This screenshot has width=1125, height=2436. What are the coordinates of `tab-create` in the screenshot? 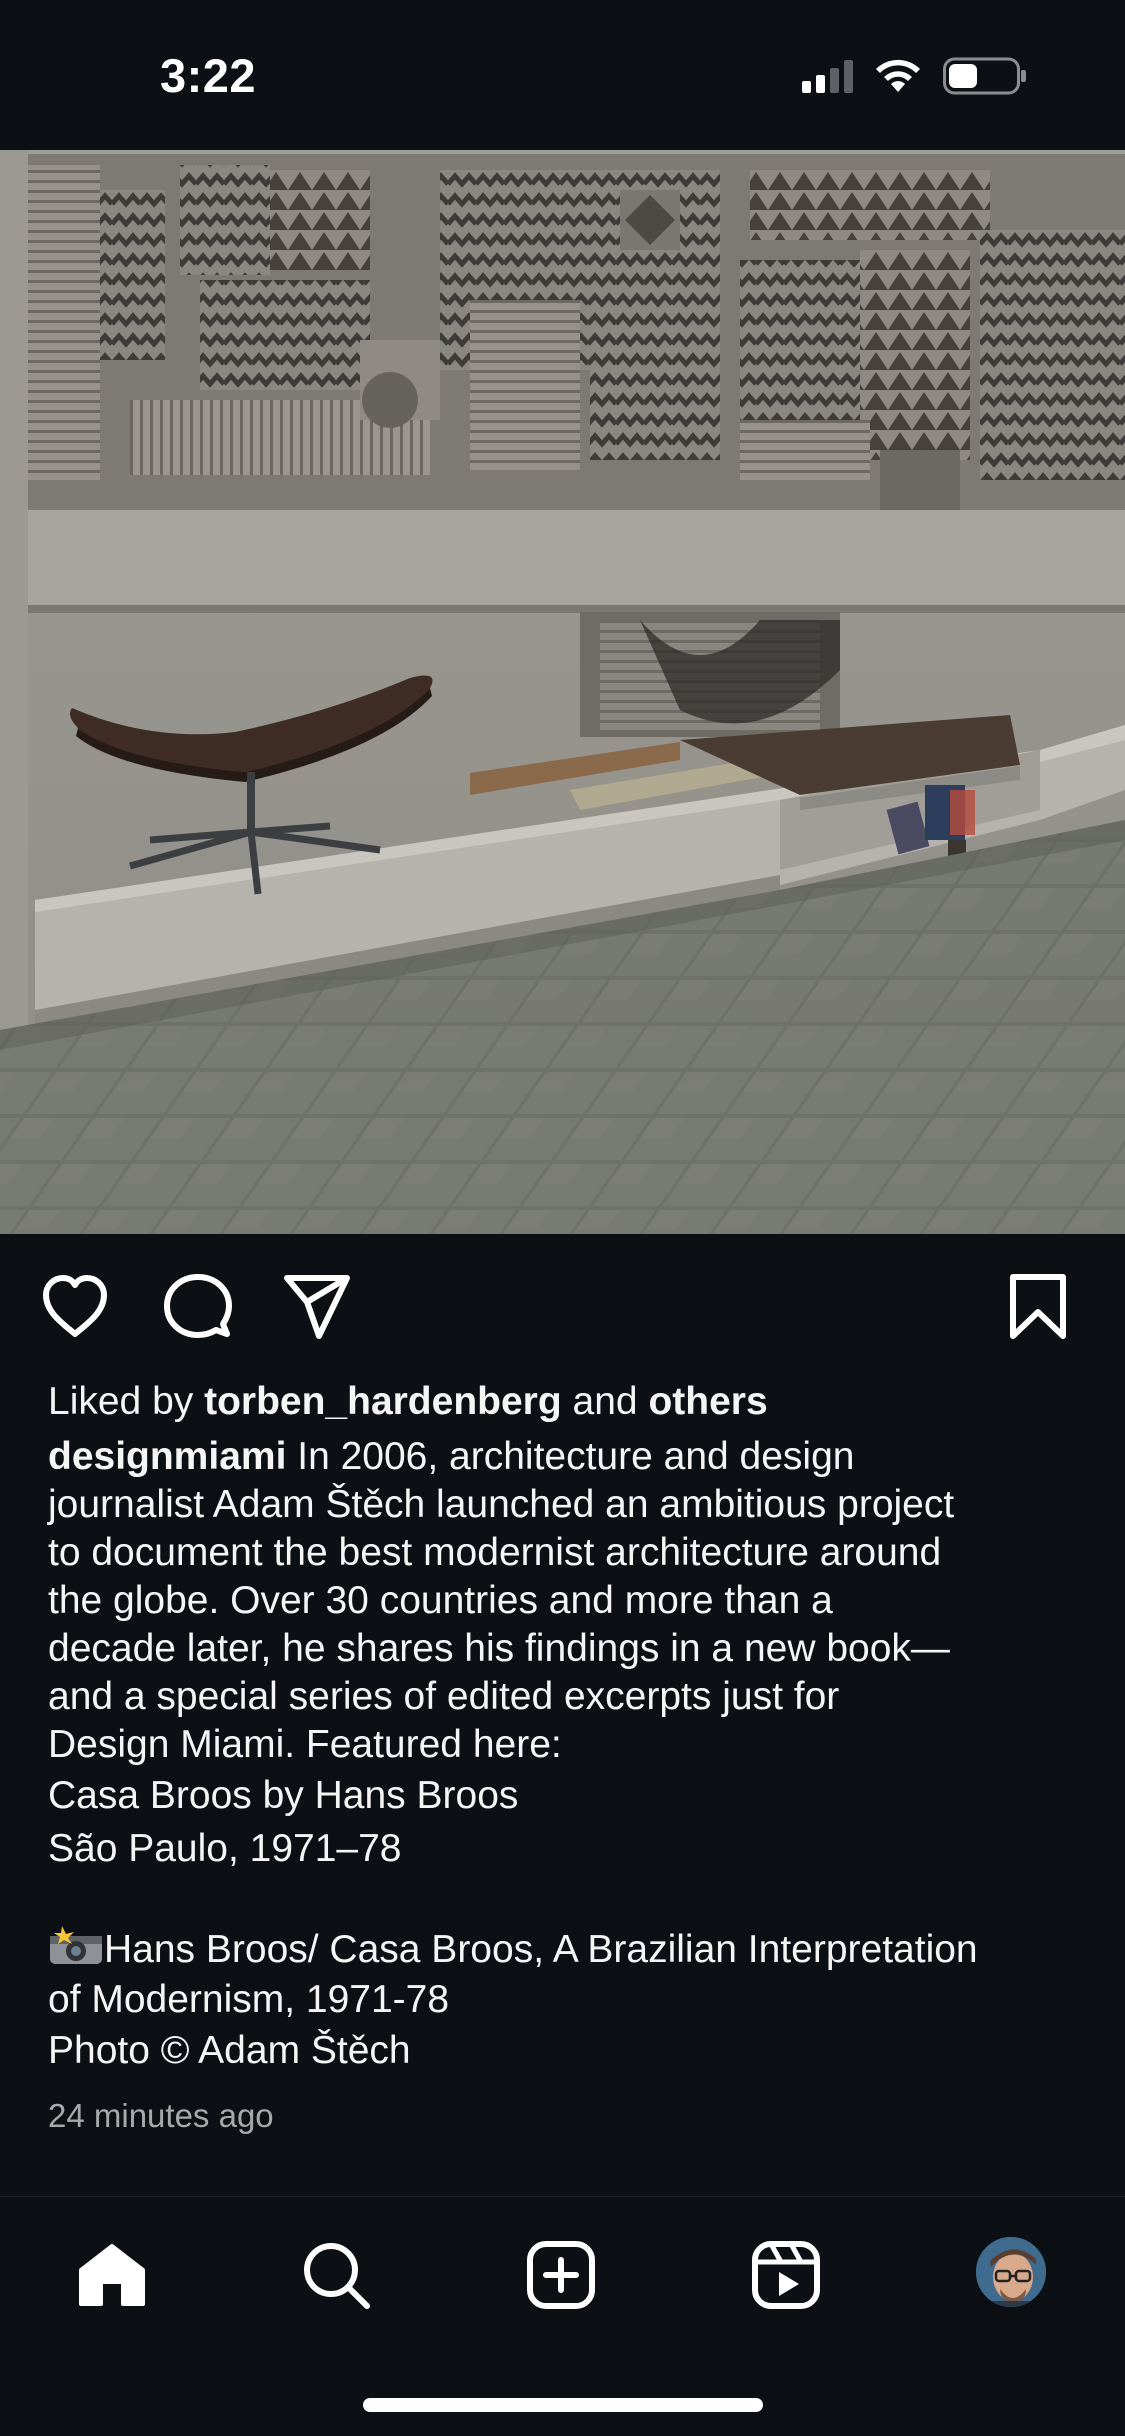 It's located at (561, 2275).